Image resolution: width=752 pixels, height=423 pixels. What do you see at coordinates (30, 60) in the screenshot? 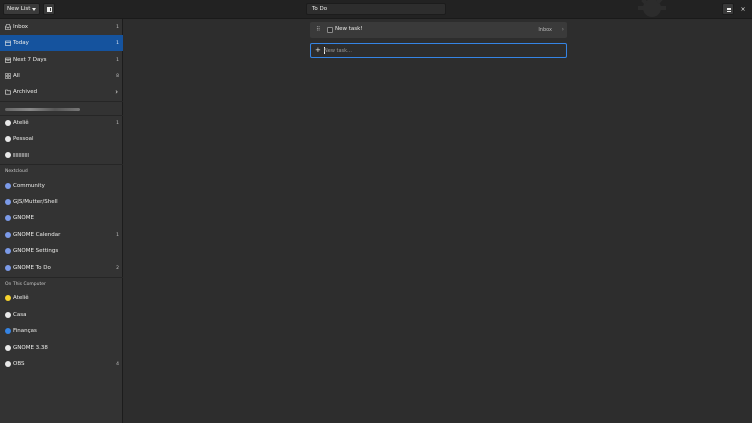
I see `sidebar-item-label: Next 7 Days` at bounding box center [30, 60].